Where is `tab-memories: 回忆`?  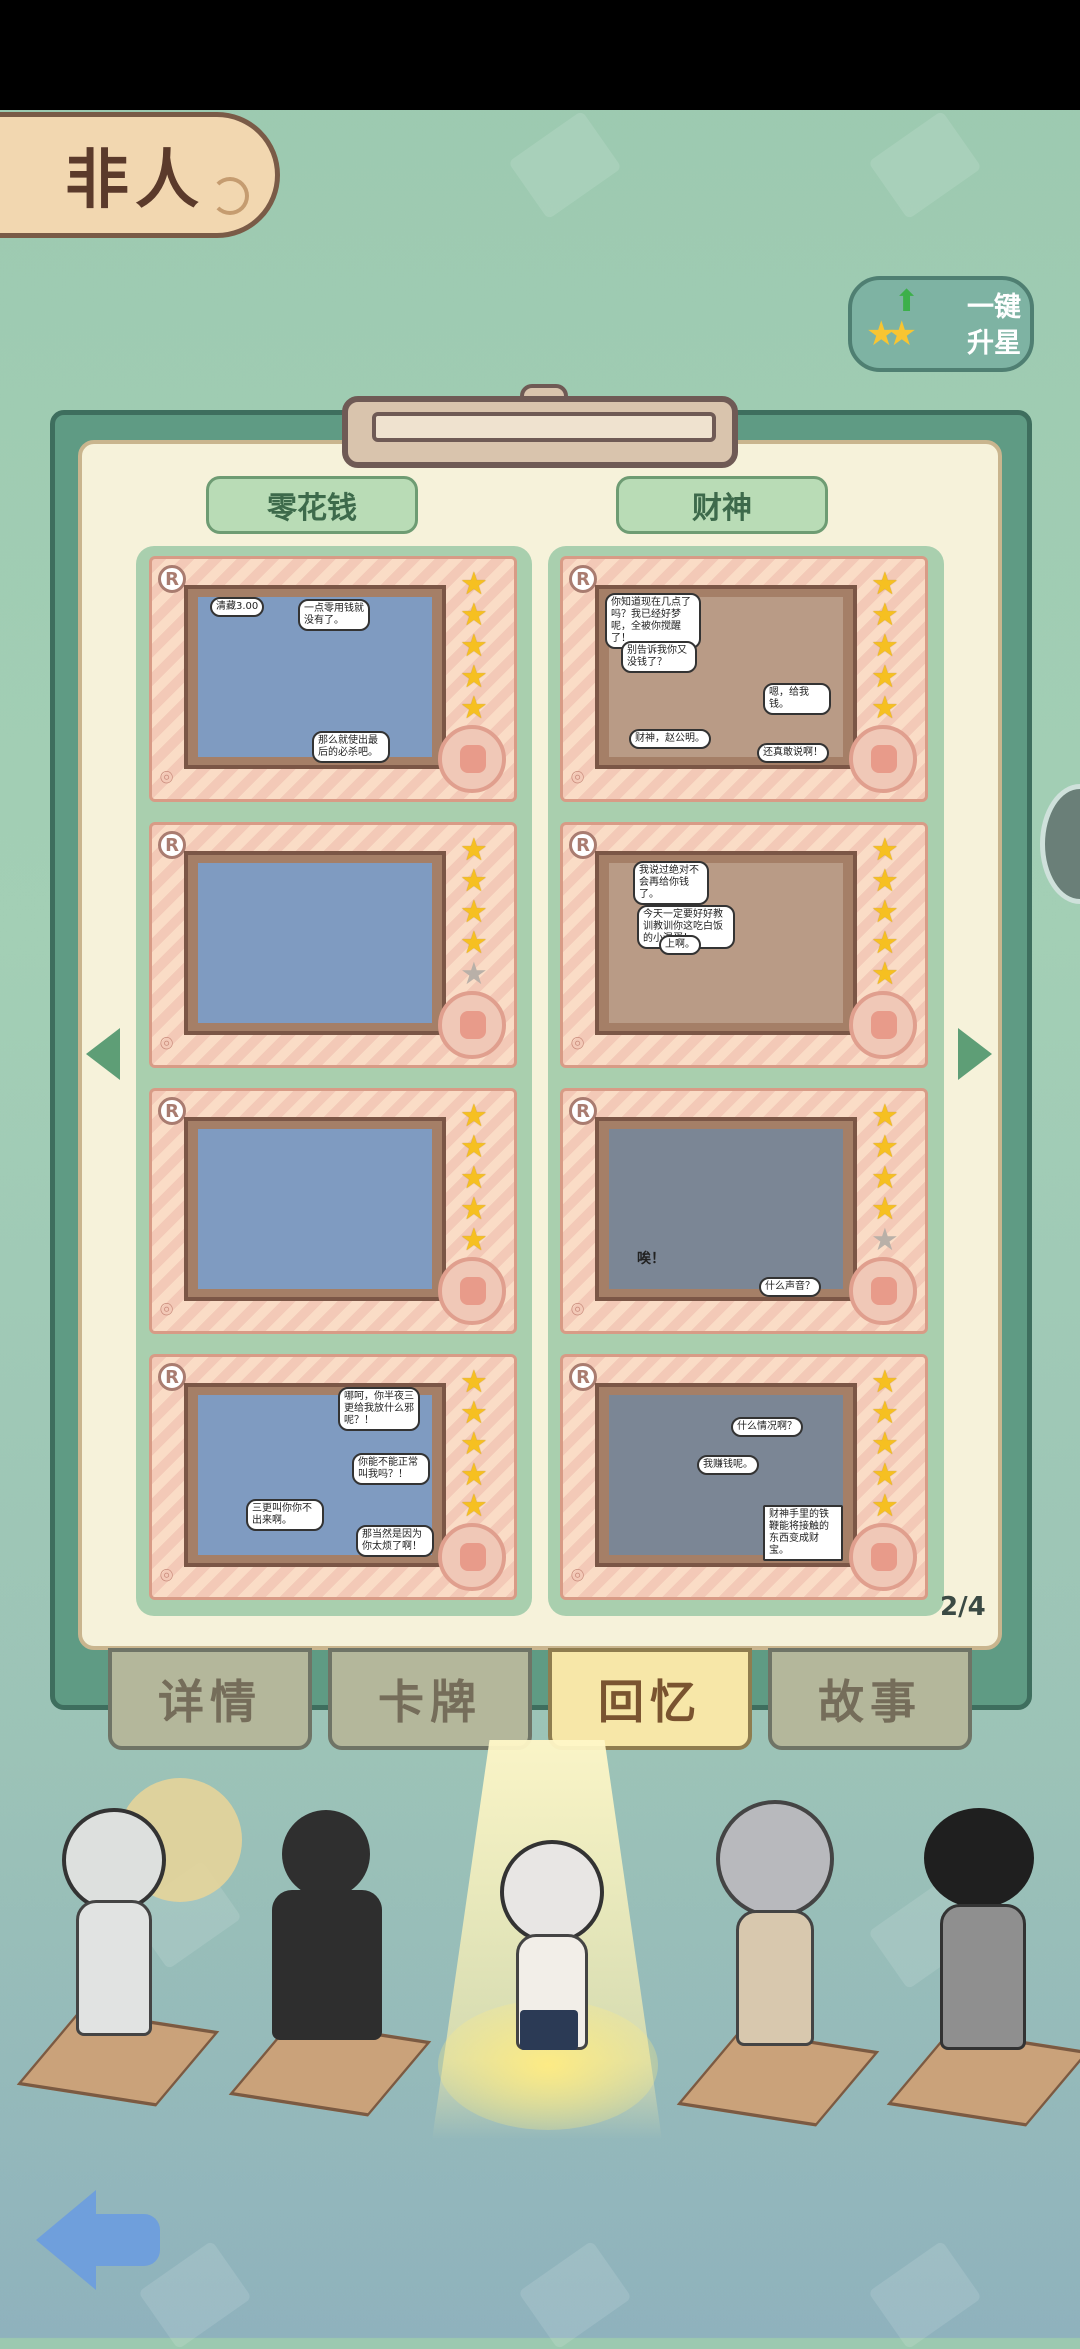 tab-memories: 回忆 is located at coordinates (650, 1699).